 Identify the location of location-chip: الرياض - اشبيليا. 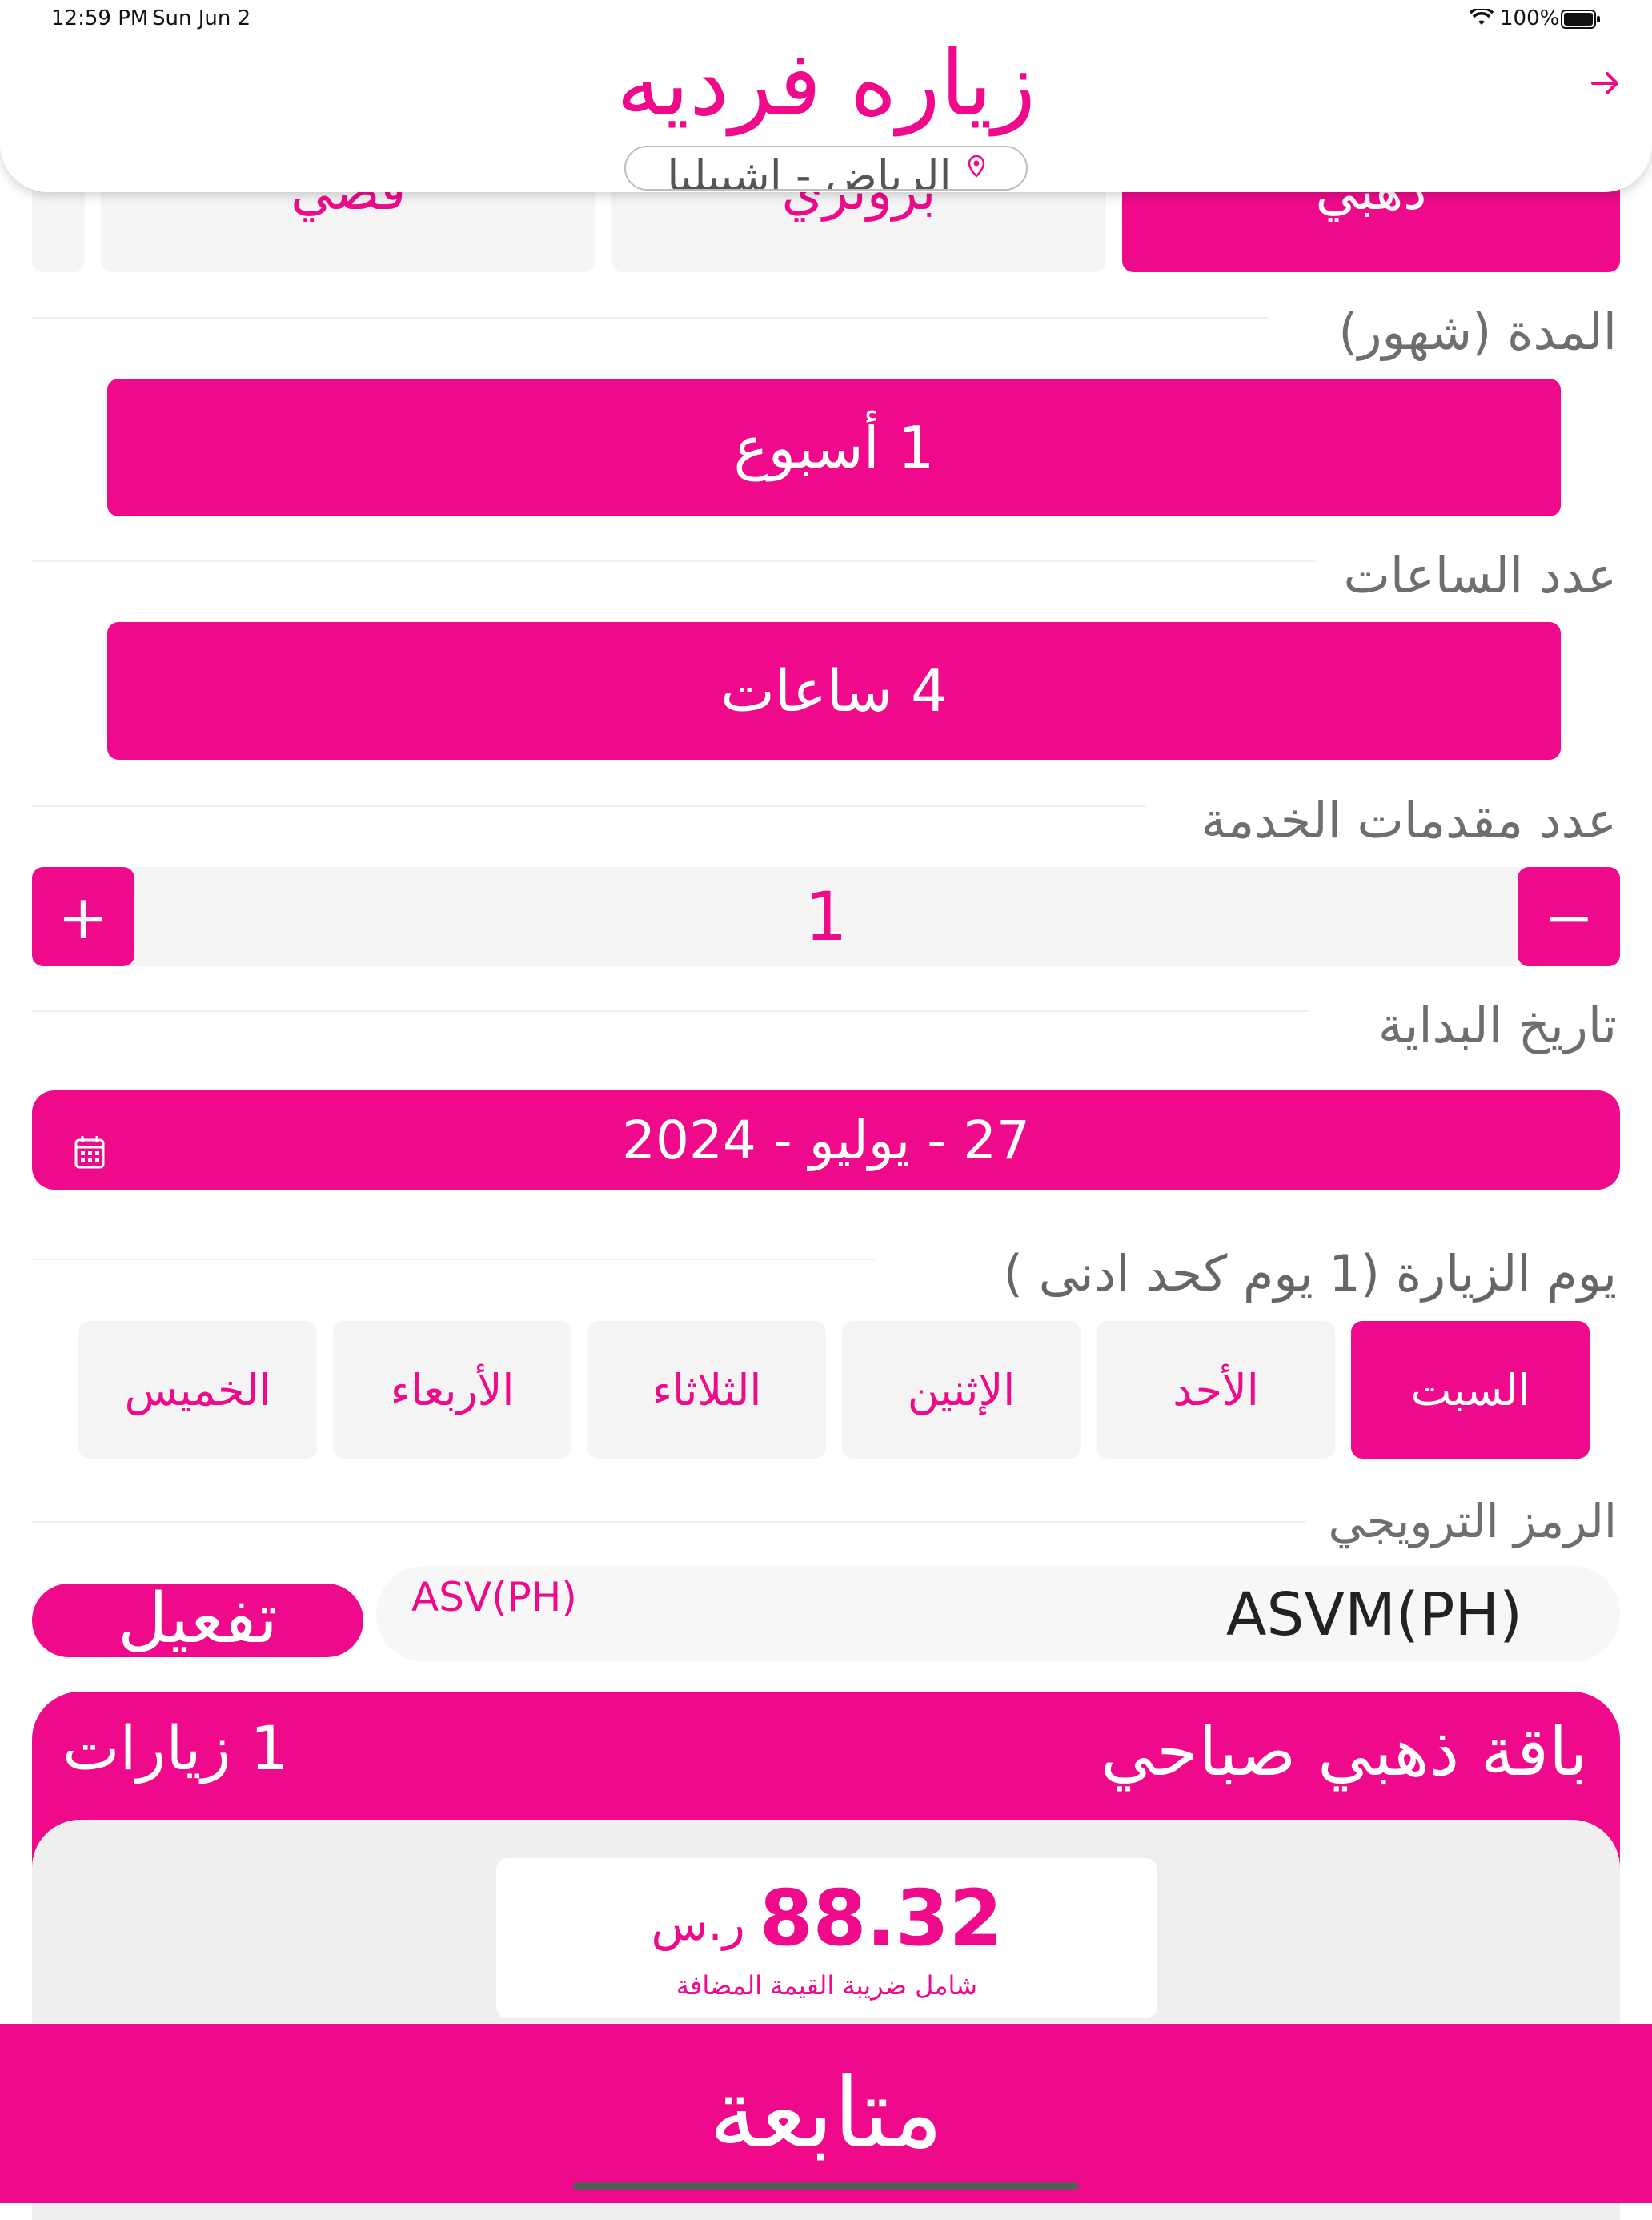
(826, 168).